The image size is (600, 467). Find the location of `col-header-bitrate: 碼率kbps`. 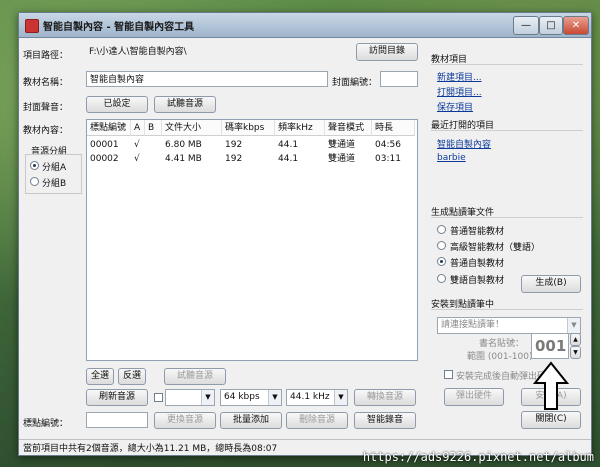

col-header-bitrate: 碼率kbps is located at coordinates (248, 128).